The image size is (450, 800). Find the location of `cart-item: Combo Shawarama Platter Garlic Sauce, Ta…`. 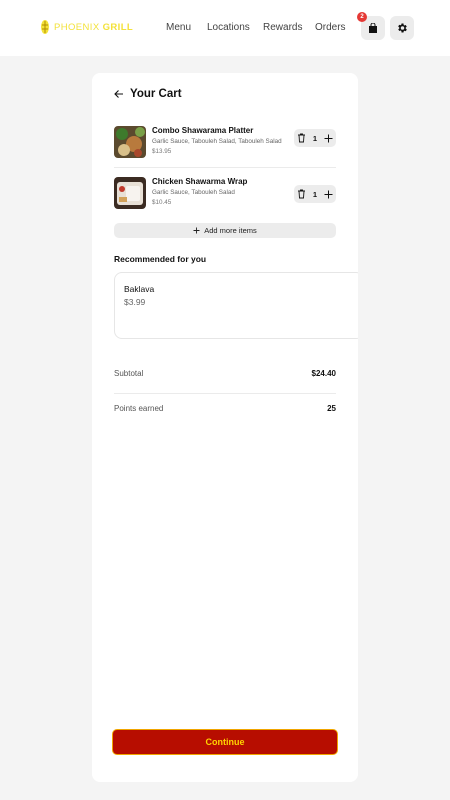

cart-item: Combo Shawarama Platter Garlic Sauce, Ta… is located at coordinates (225, 143).